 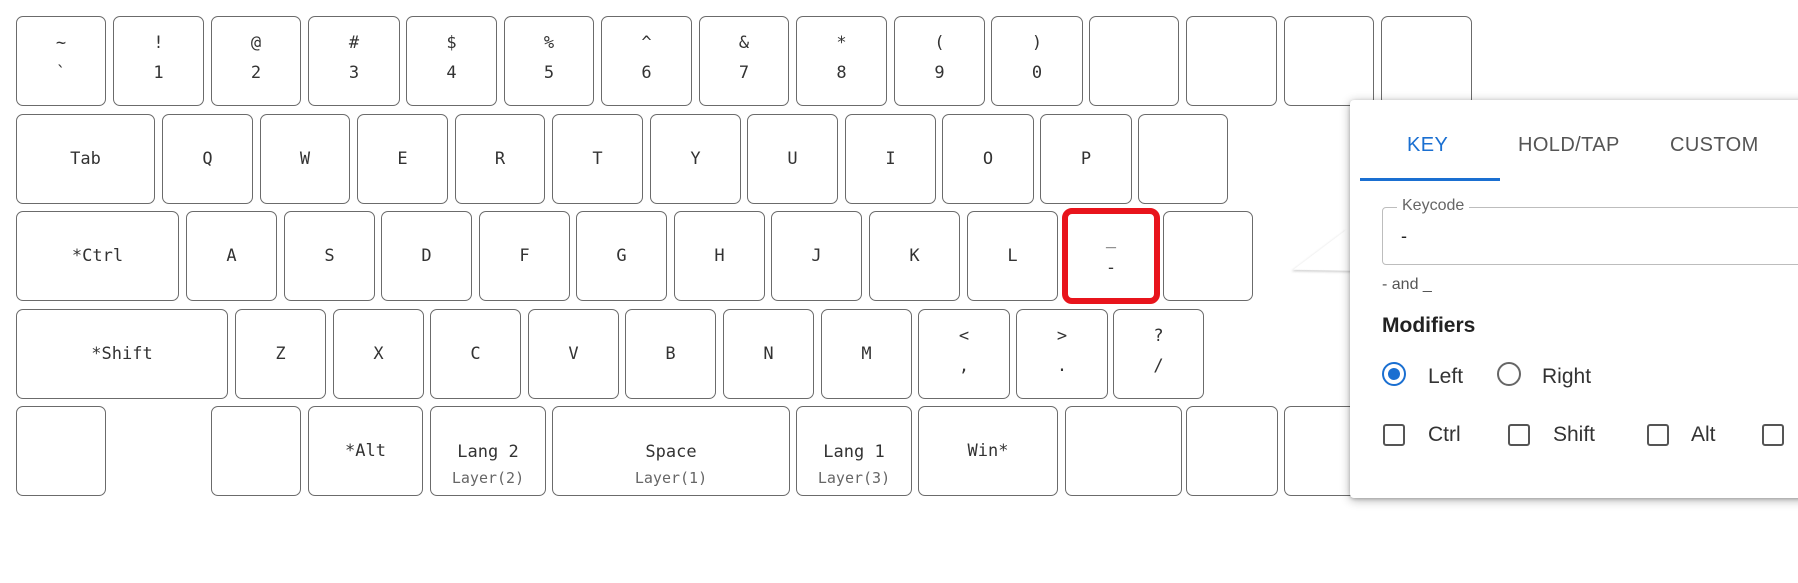 I want to click on keycode-value: -, so click(x=1404, y=236).